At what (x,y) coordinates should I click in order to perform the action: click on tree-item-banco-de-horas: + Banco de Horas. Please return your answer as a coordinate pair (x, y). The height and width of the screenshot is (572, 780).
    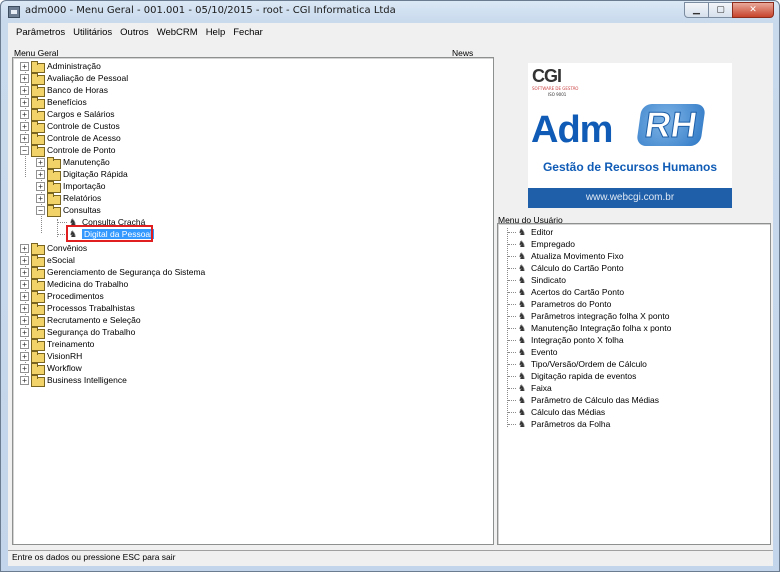
    Looking at the image, I should click on (64, 90).